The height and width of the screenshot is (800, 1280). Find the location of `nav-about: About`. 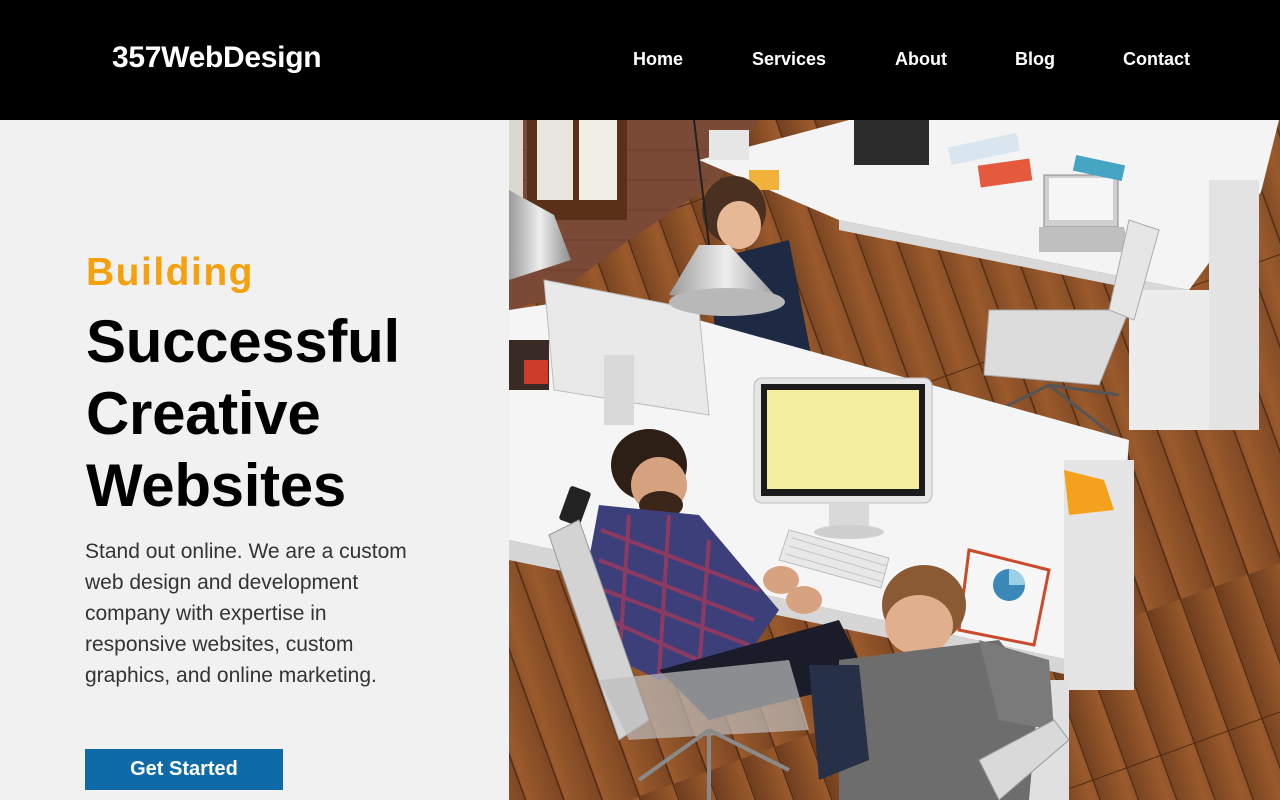

nav-about: About is located at coordinates (921, 59).